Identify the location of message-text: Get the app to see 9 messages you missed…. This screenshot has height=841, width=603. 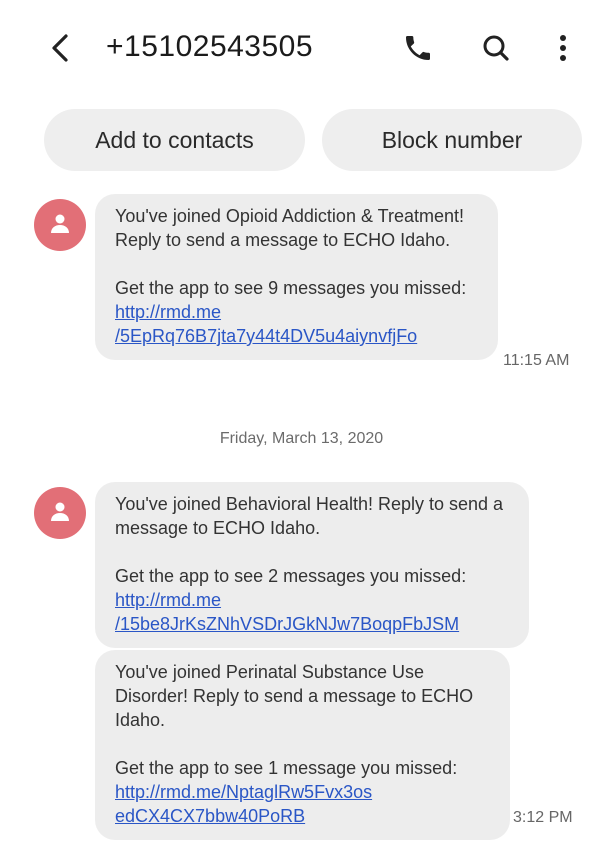
(291, 312).